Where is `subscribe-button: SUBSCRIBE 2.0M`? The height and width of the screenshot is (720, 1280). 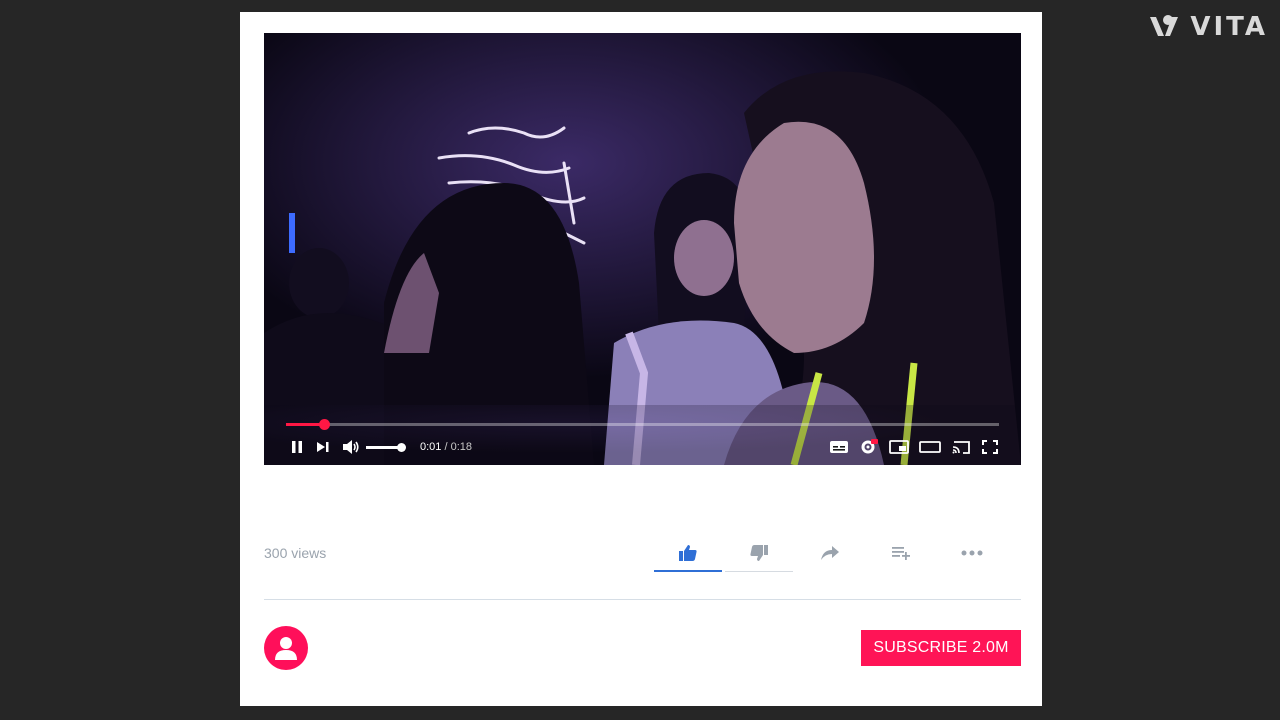 subscribe-button: SUBSCRIBE 2.0M is located at coordinates (941, 648).